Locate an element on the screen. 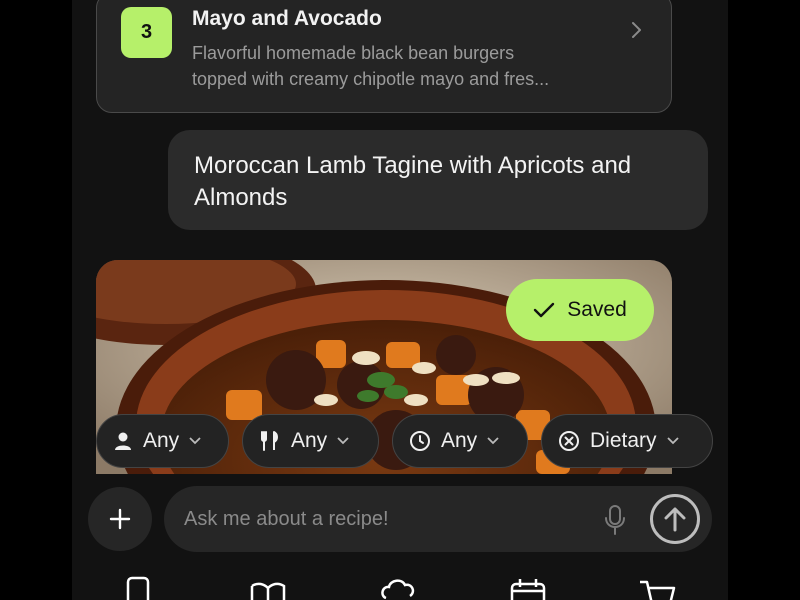  filter-label: Dietary is located at coordinates (623, 440).